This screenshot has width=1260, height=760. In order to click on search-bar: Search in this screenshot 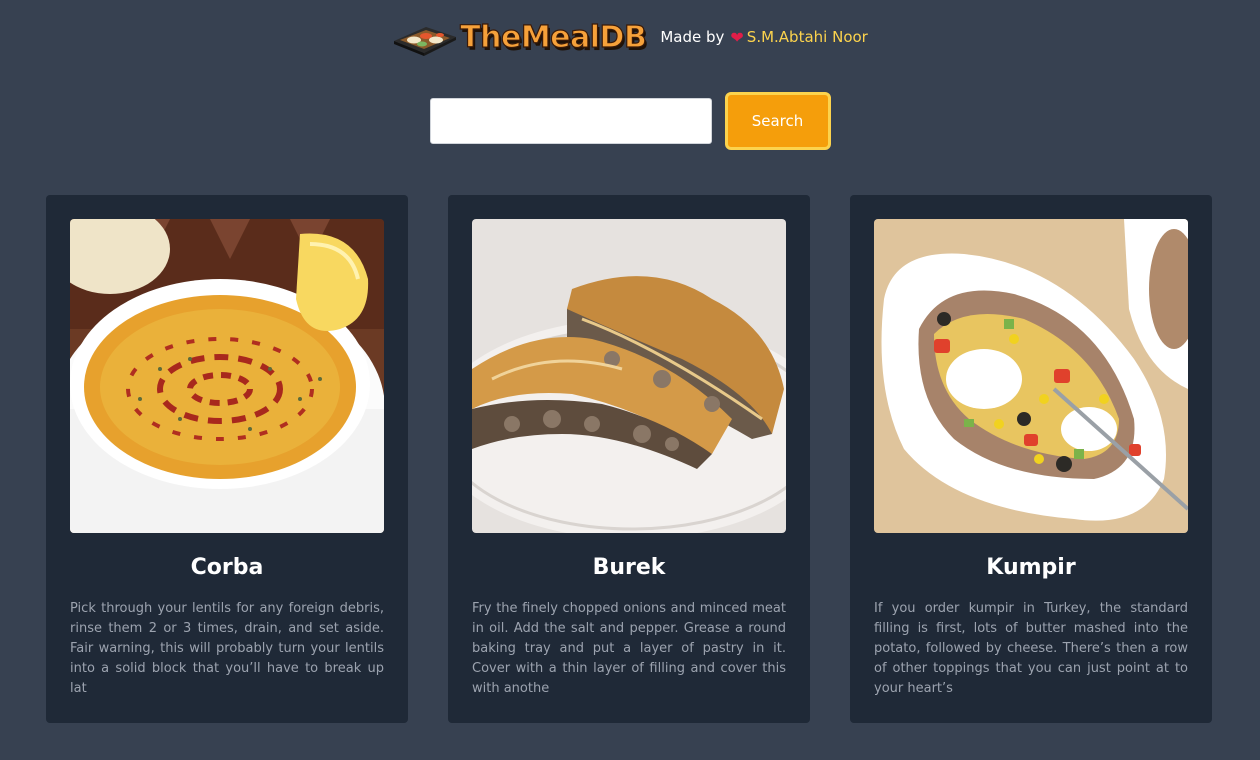, I will do `click(630, 121)`.